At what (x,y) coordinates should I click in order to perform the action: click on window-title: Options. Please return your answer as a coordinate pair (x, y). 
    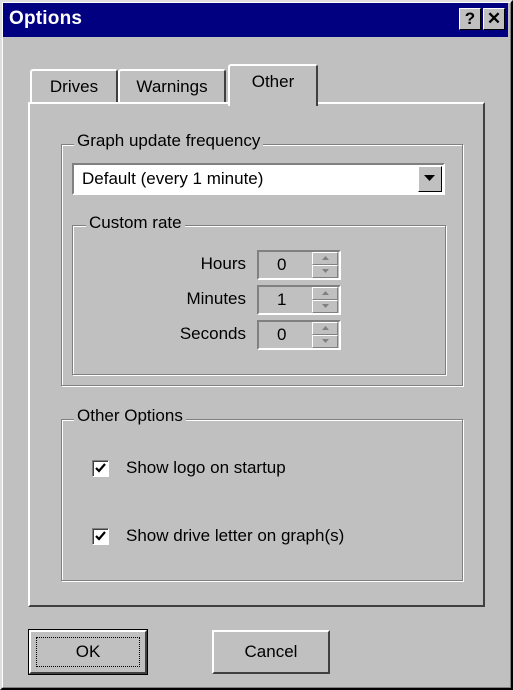
    Looking at the image, I should click on (46, 18).